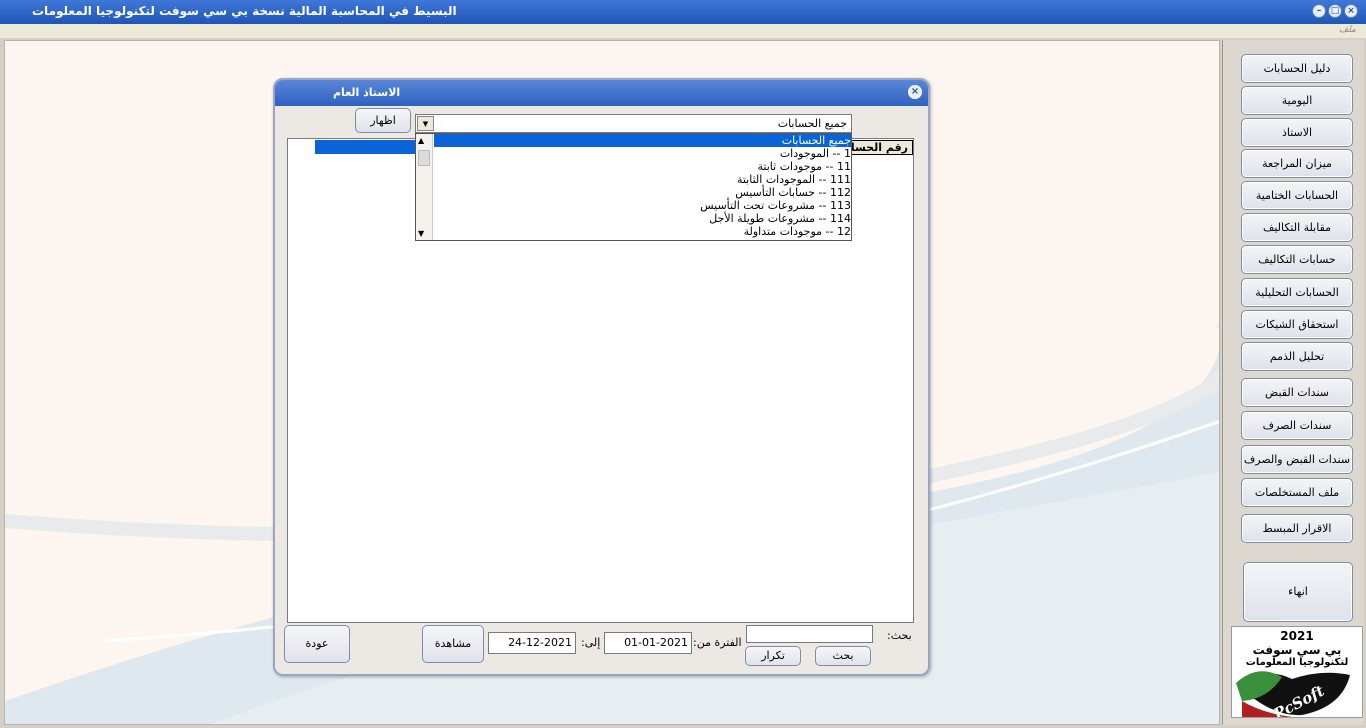 The image size is (1366, 728). What do you see at coordinates (1297, 132) in the screenshot?
I see `sidebar-item-ledger: الاستاذ` at bounding box center [1297, 132].